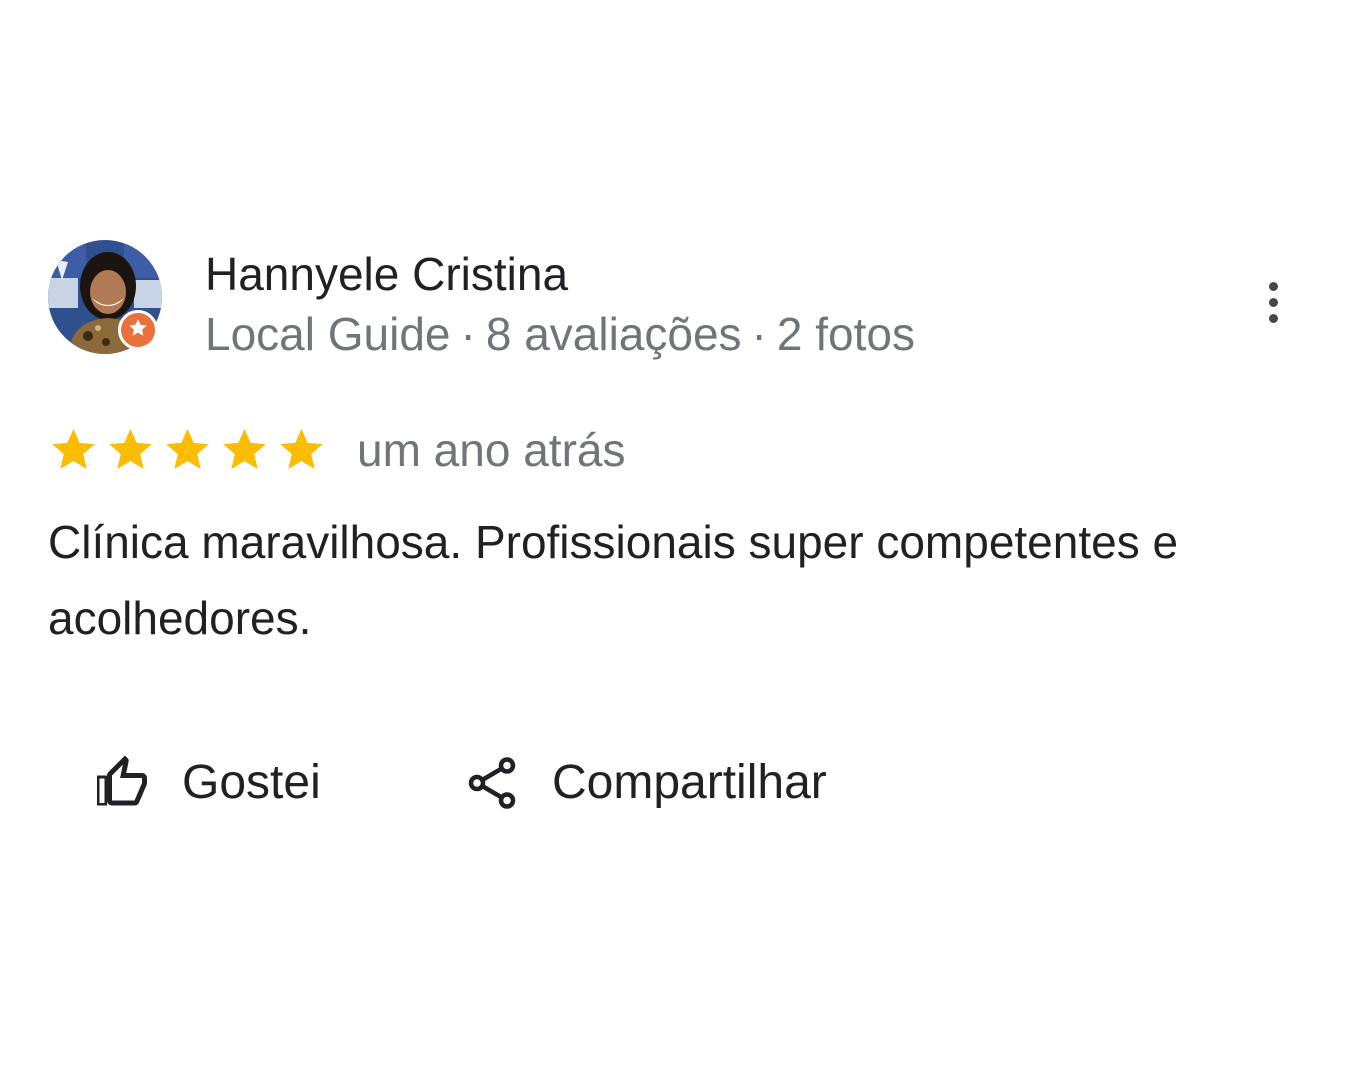  What do you see at coordinates (613, 334) in the screenshot?
I see `review-count: 8 avaliações` at bounding box center [613, 334].